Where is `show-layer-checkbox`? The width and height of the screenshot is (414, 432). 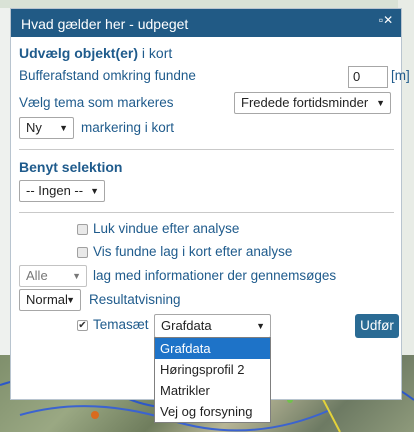 show-layer-checkbox is located at coordinates (82, 252).